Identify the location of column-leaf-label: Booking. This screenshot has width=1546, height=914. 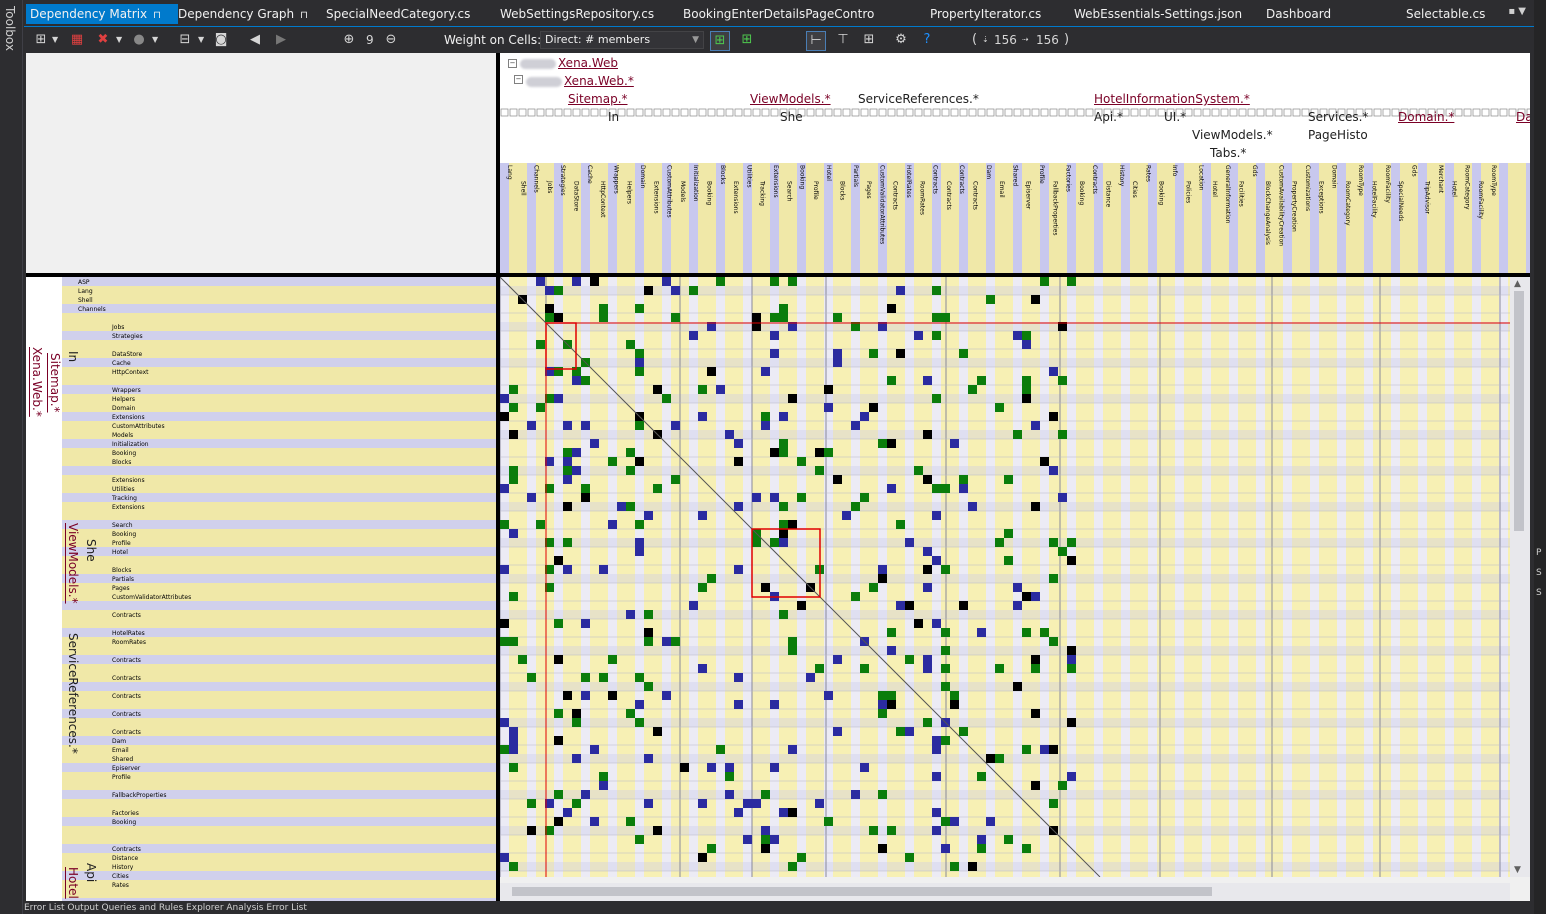
(709, 193).